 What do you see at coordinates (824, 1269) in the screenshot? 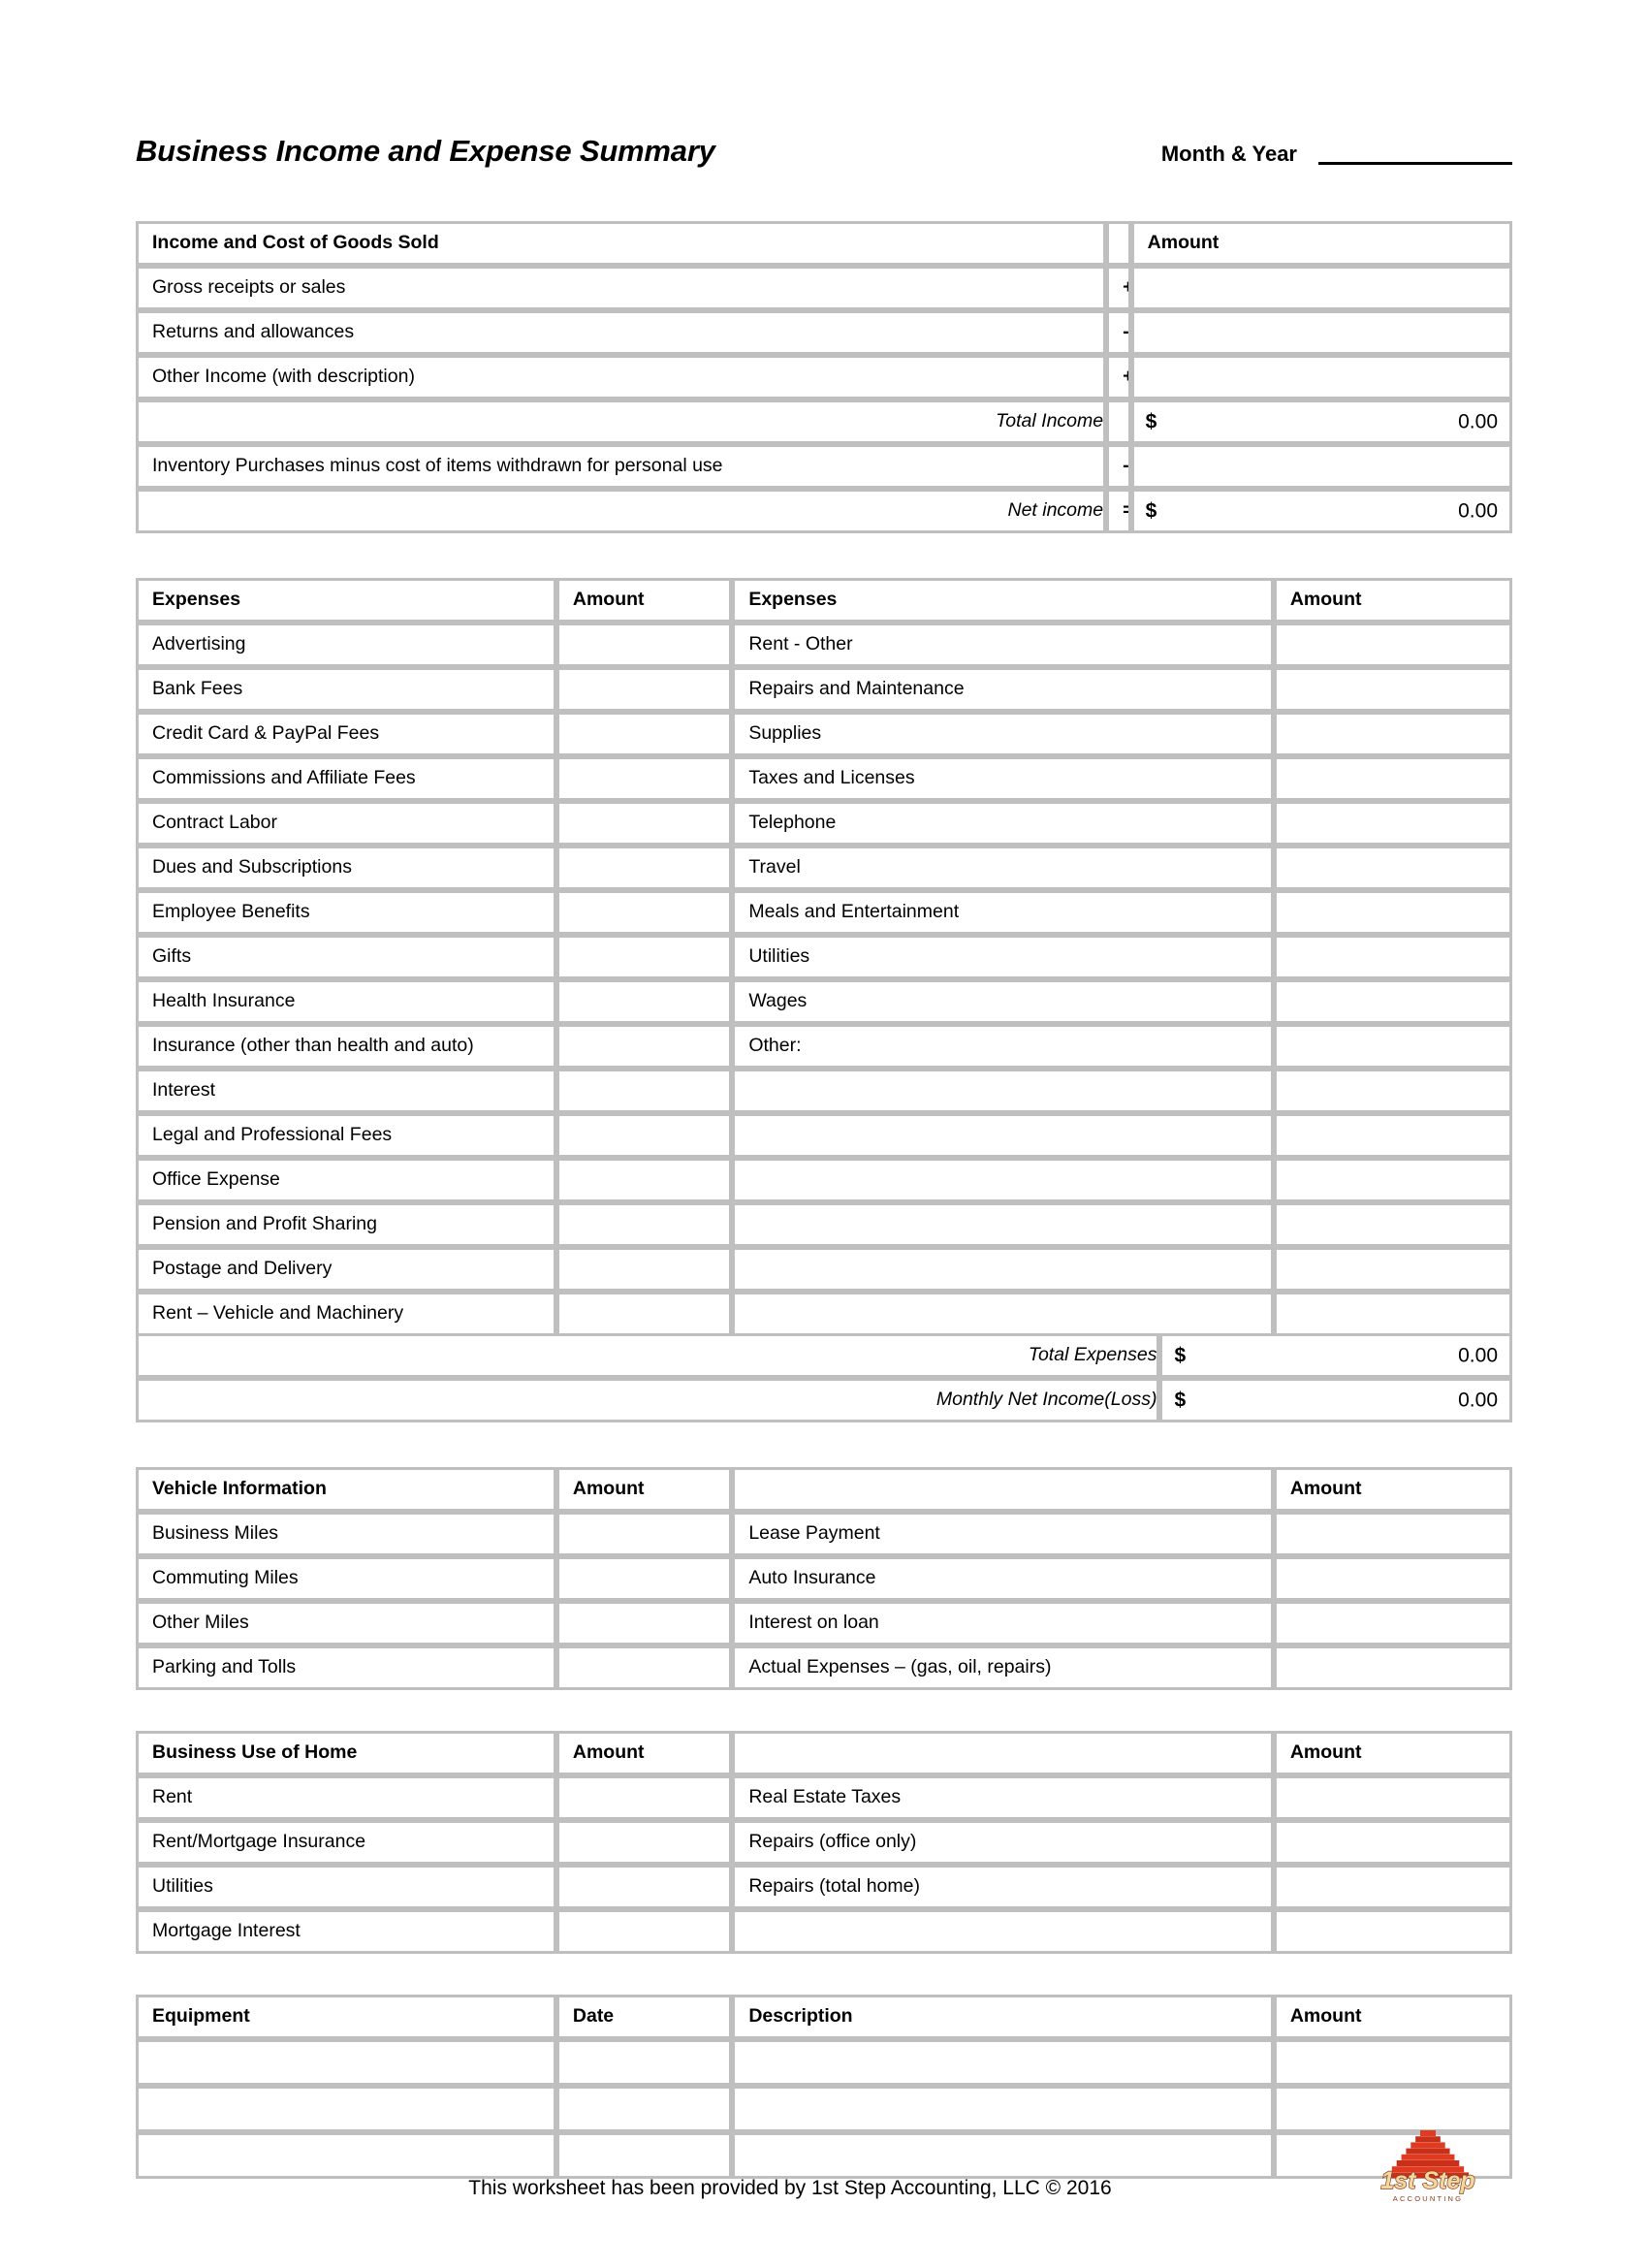
I see `table-row: Postage and Delivery` at bounding box center [824, 1269].